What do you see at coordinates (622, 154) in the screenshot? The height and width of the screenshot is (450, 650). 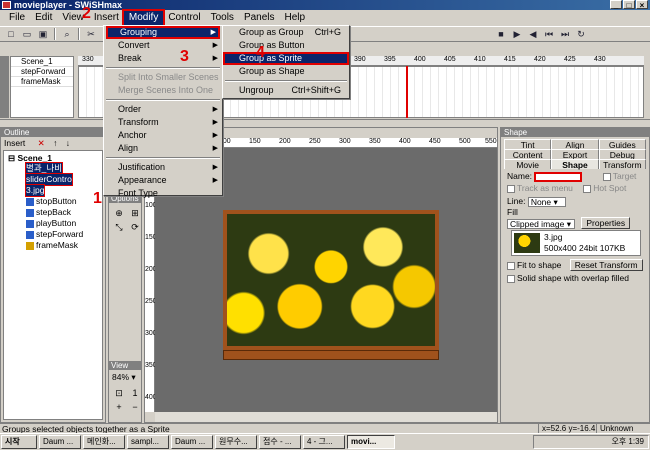 I see `tab-debug: Debug` at bounding box center [622, 154].